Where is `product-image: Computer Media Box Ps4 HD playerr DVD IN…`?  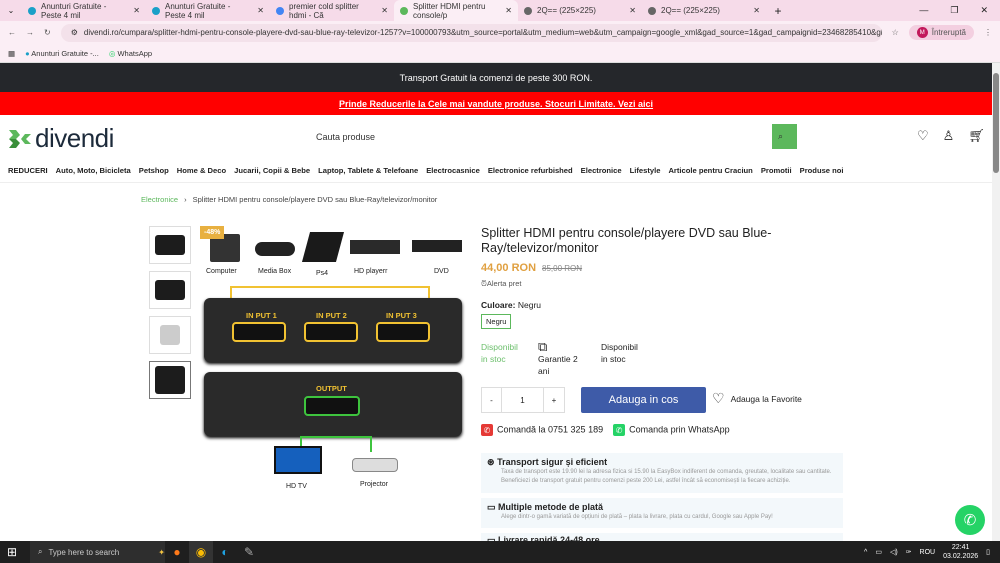 product-image: Computer Media Box Ps4 HD playerr DVD IN… is located at coordinates (332, 361).